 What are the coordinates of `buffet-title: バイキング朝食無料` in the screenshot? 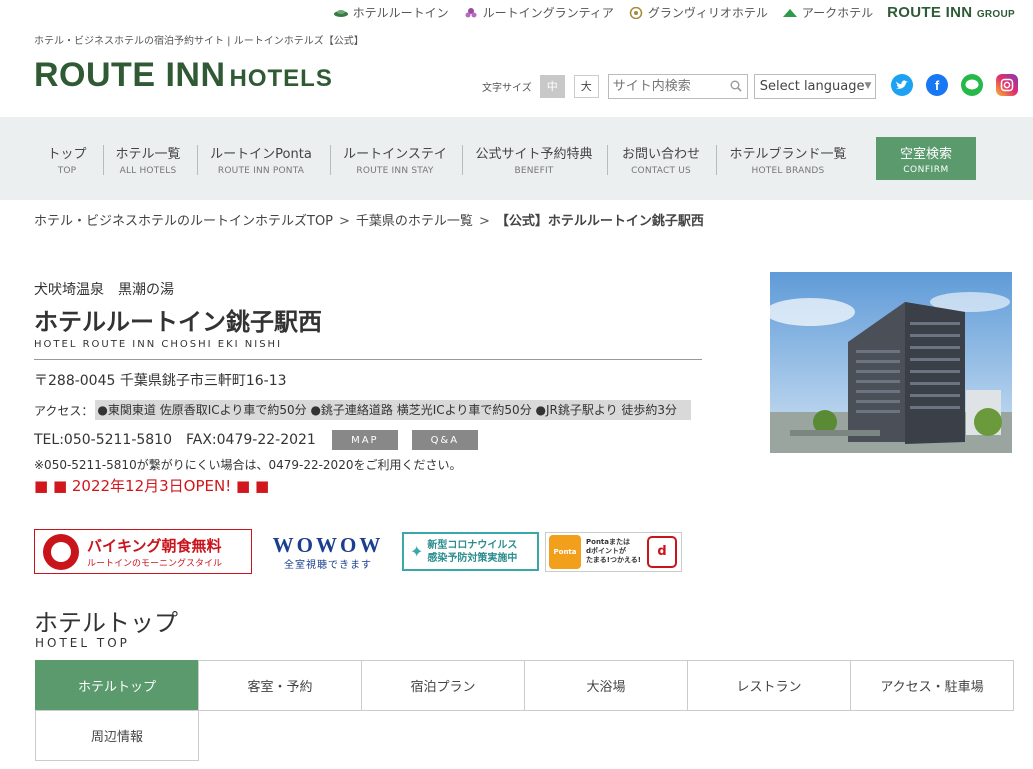 It's located at (154, 545).